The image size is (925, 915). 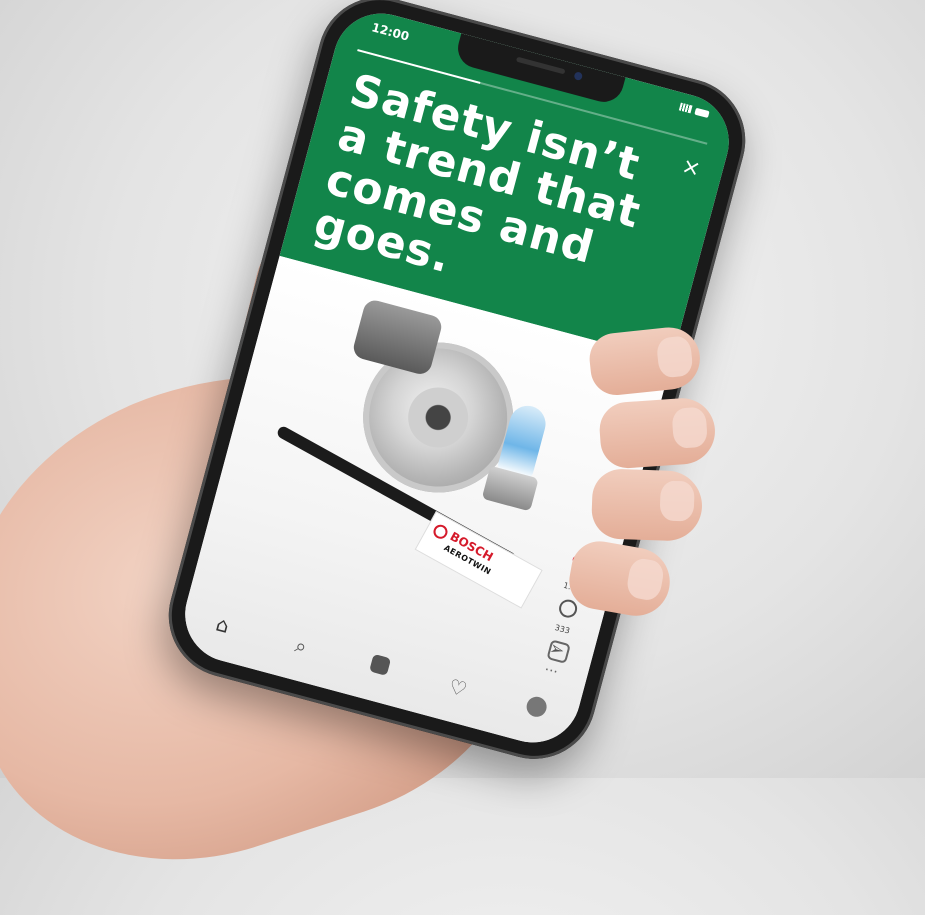 What do you see at coordinates (379, 667) in the screenshot?
I see `reels-icon` at bounding box center [379, 667].